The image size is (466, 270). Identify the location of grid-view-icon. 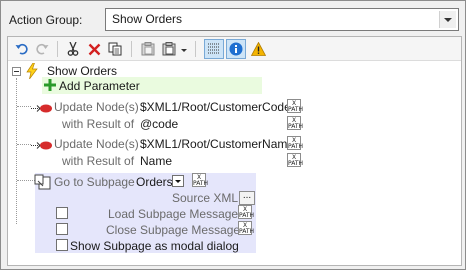
(214, 49).